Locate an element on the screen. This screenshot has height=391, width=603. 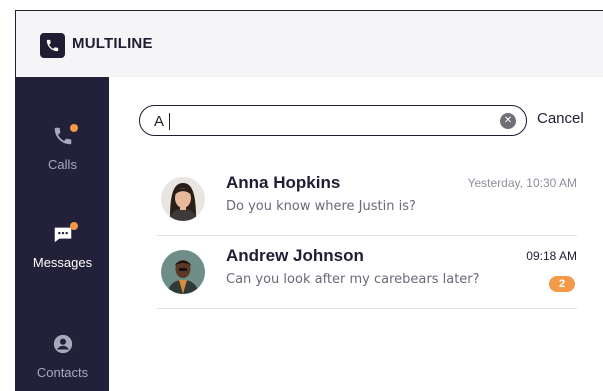
sidebar-item-label: Calls is located at coordinates (62, 164).